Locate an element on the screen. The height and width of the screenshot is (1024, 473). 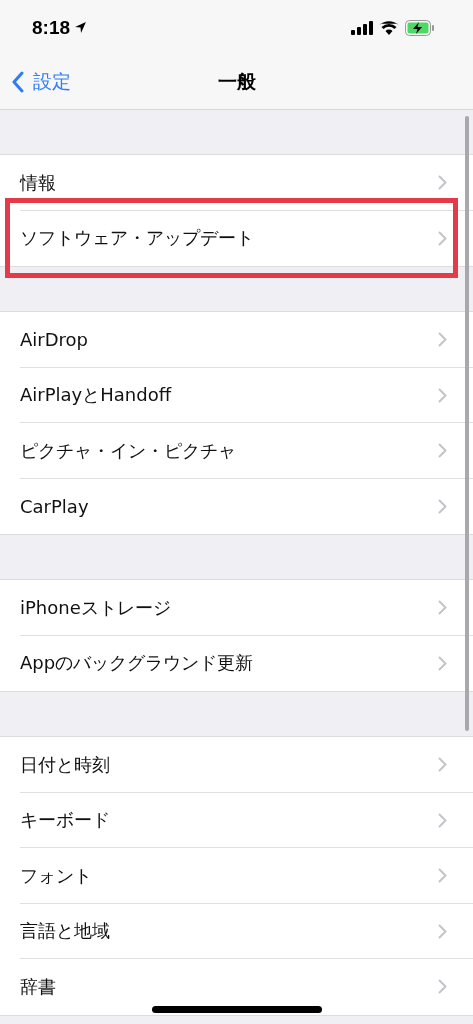
settings-row: キーボード is located at coordinates (236, 820).